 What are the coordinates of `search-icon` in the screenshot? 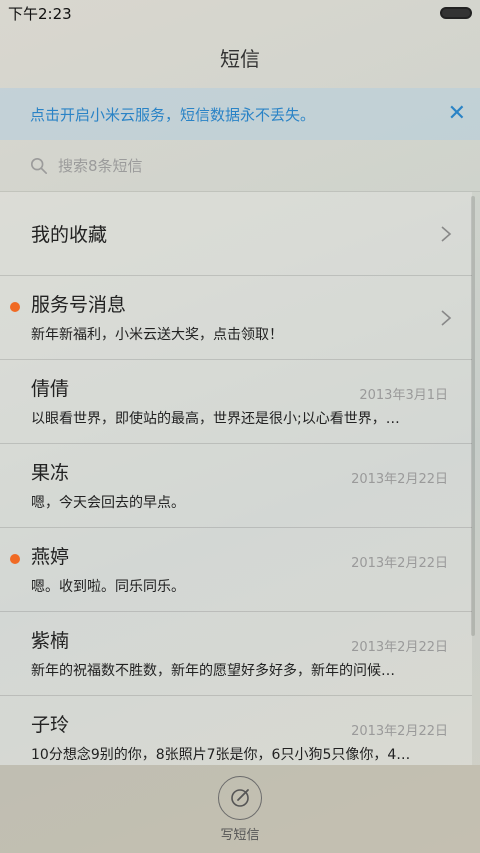 It's located at (39, 165).